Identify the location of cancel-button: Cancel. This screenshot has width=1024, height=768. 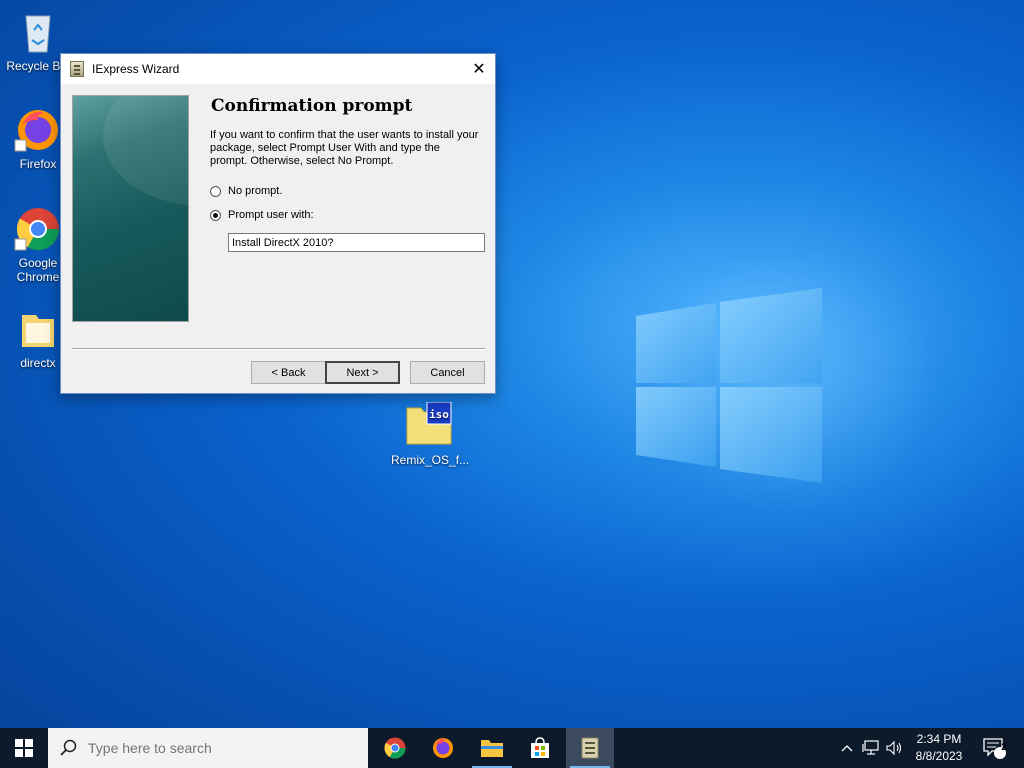
(447, 372).